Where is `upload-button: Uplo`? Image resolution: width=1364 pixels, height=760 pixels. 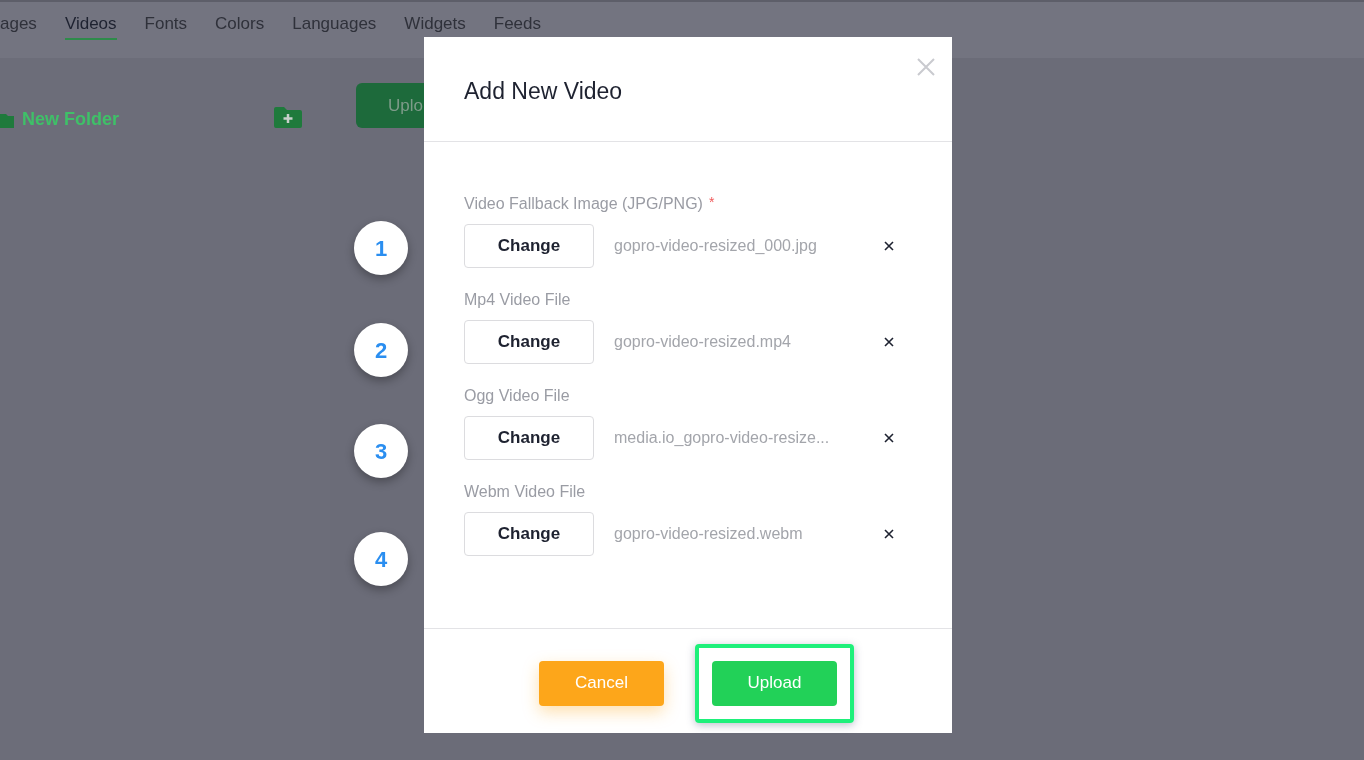
upload-button: Uplo is located at coordinates (390, 105).